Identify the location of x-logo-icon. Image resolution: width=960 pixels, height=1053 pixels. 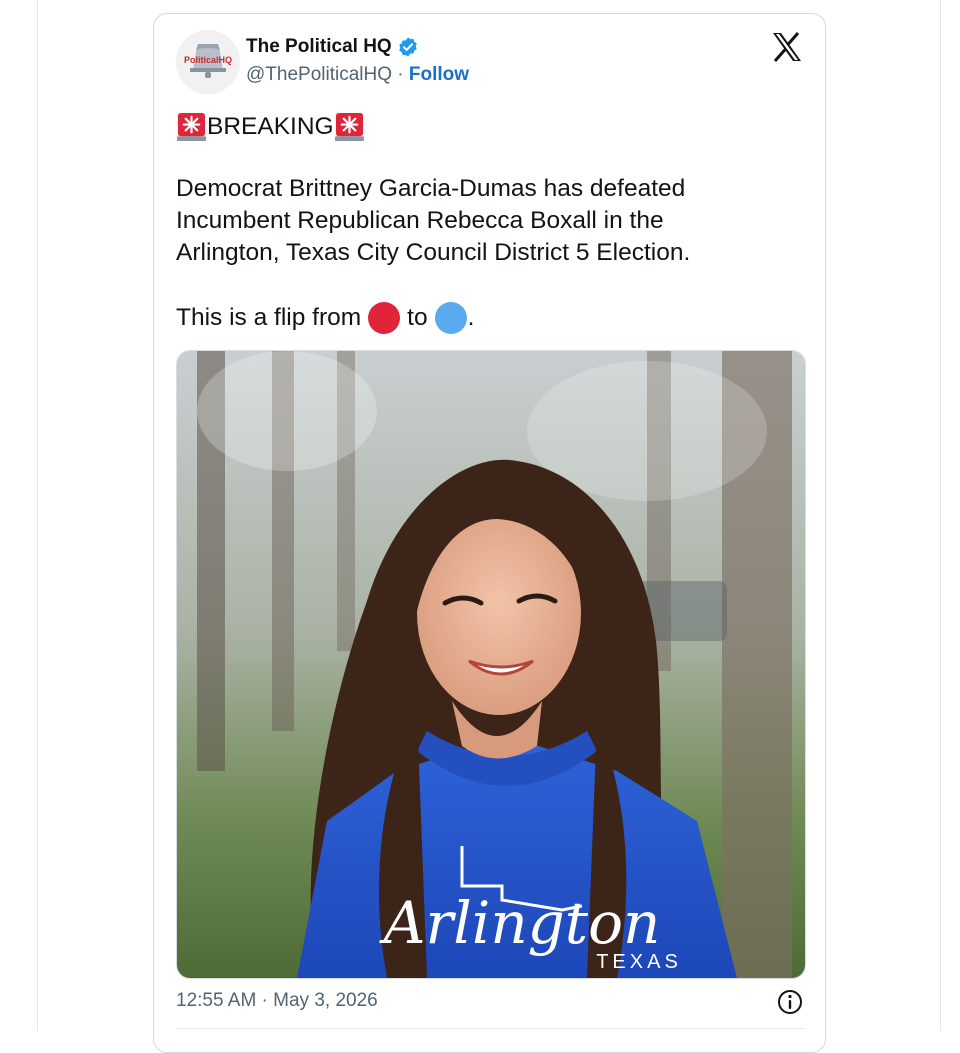
(787, 47).